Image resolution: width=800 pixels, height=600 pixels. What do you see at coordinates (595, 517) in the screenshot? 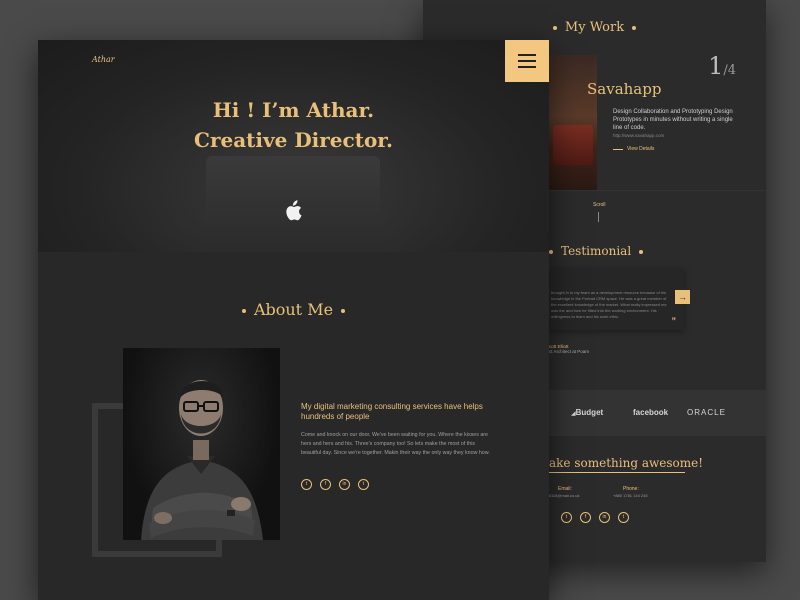
I see `back-social-links: t f in t` at bounding box center [595, 517].